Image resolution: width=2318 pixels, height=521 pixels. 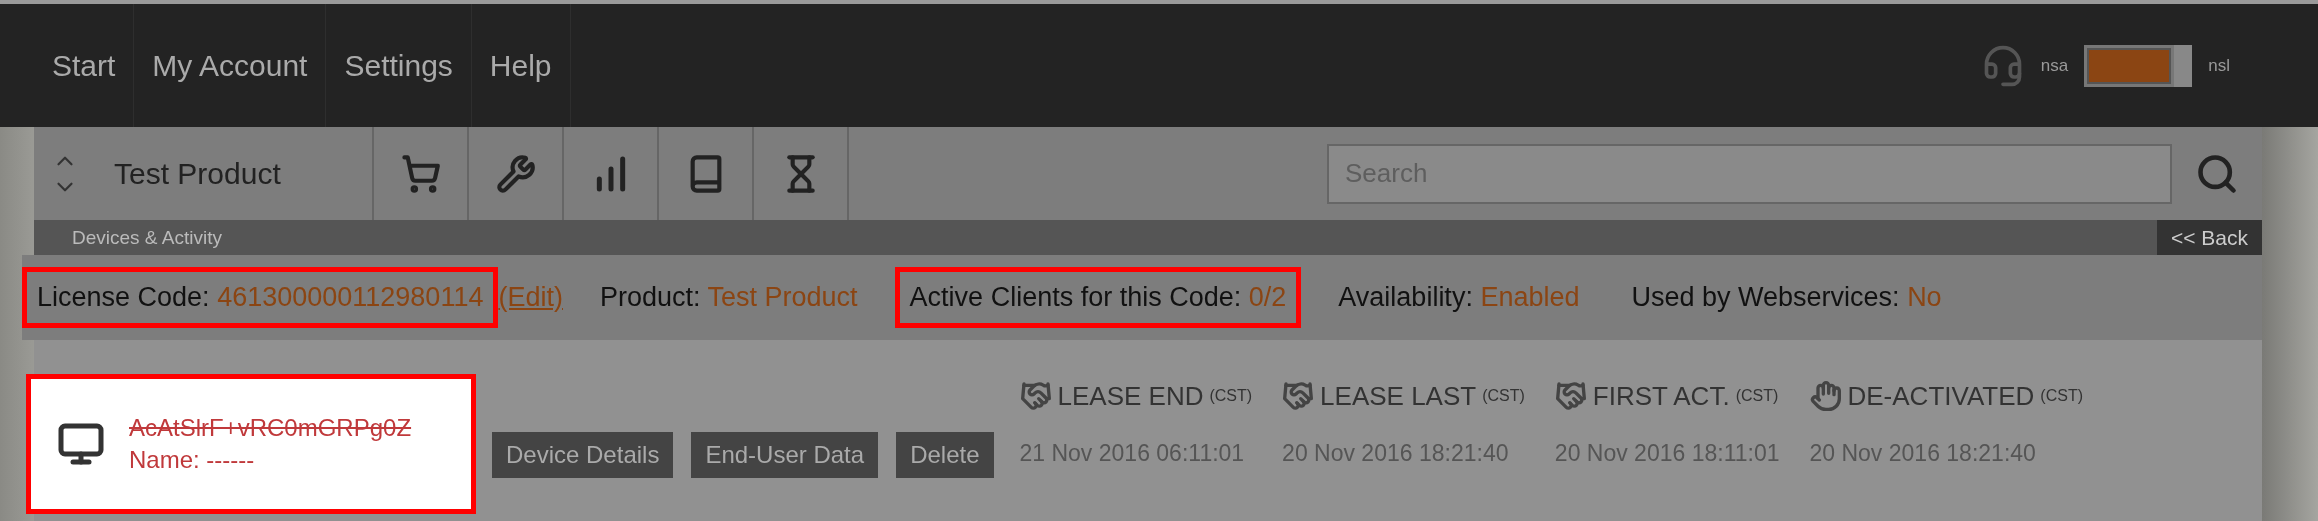 What do you see at coordinates (1941, 396) in the screenshot?
I see `column-title: DE-ACTIVATED` at bounding box center [1941, 396].